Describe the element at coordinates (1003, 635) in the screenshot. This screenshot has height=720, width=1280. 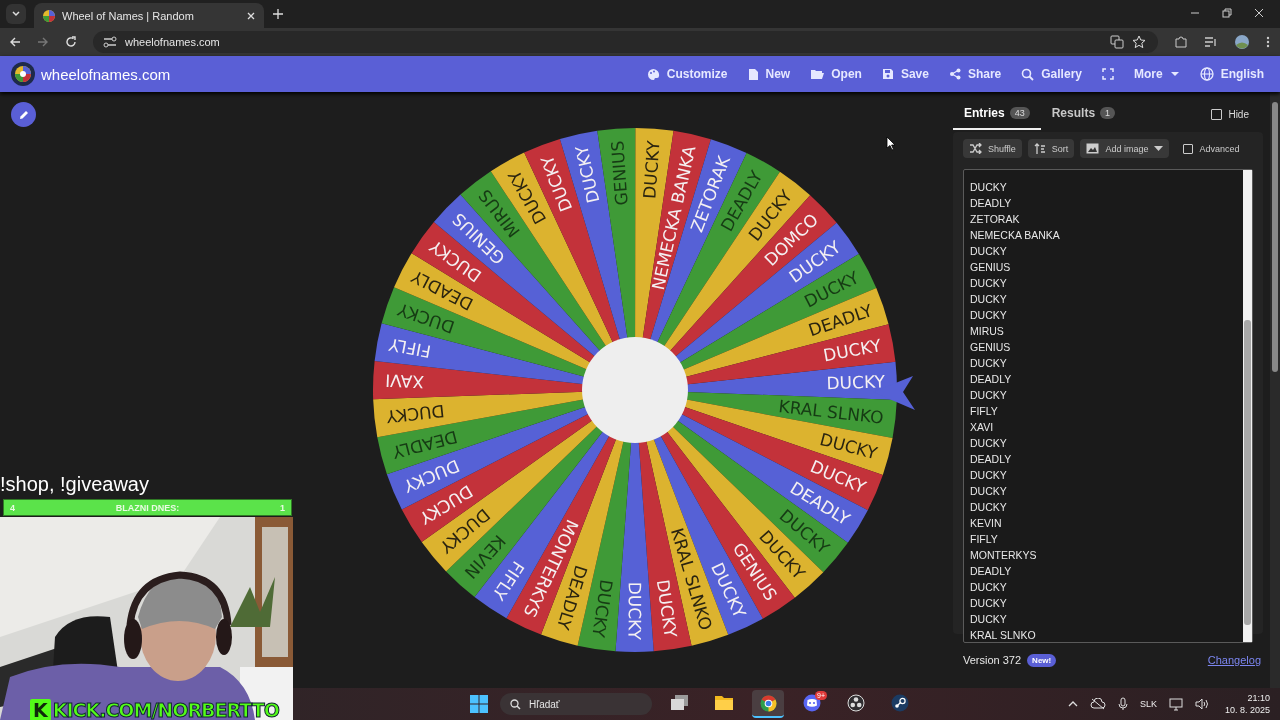
I see `entry-line: KRAL SLNKO` at that location.